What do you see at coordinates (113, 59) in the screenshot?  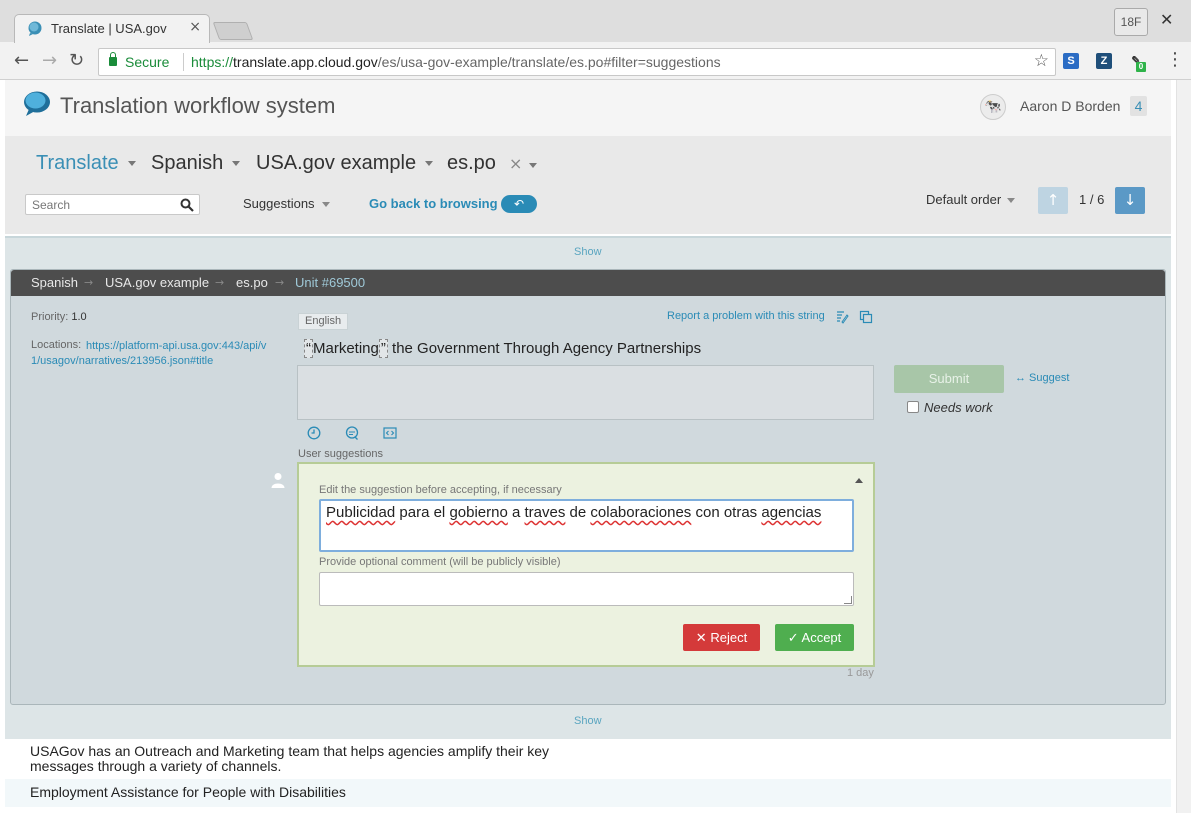 I see `lock-icon` at bounding box center [113, 59].